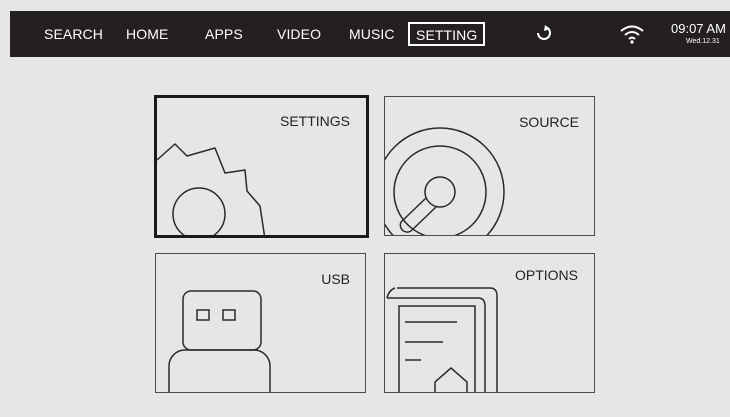 This screenshot has width=730, height=417. I want to click on usb-tile: USB, so click(260, 323).